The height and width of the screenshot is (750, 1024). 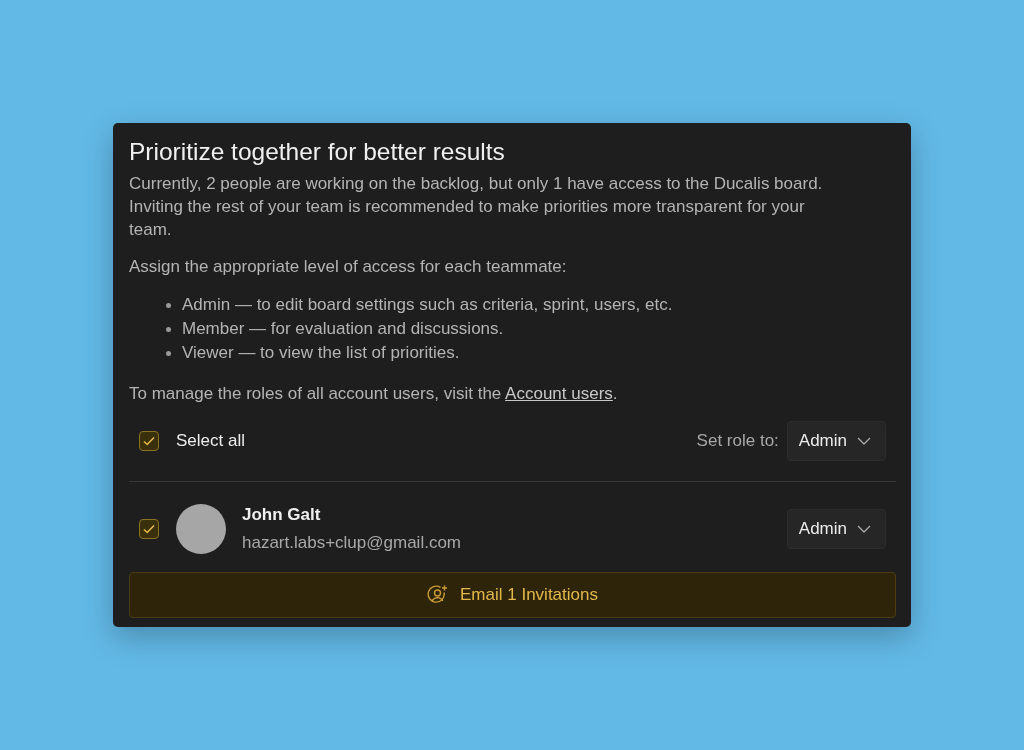 What do you see at coordinates (374, 394) in the screenshot?
I see `manage-note: To manage the roles of all account users, visit the Account users.` at bounding box center [374, 394].